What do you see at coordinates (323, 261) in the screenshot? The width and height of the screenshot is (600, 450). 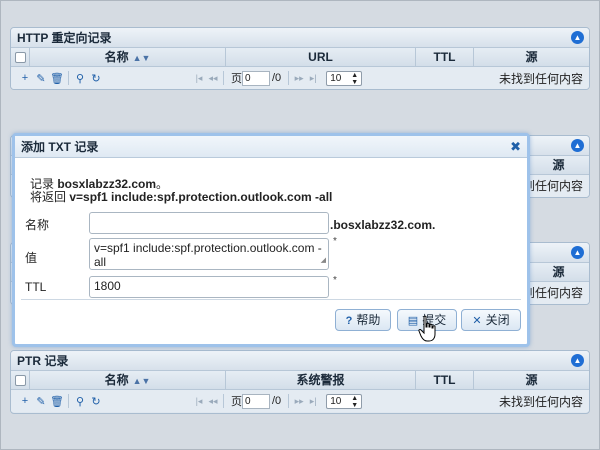 I see `resize-grip-icon: ◢` at bounding box center [323, 261].